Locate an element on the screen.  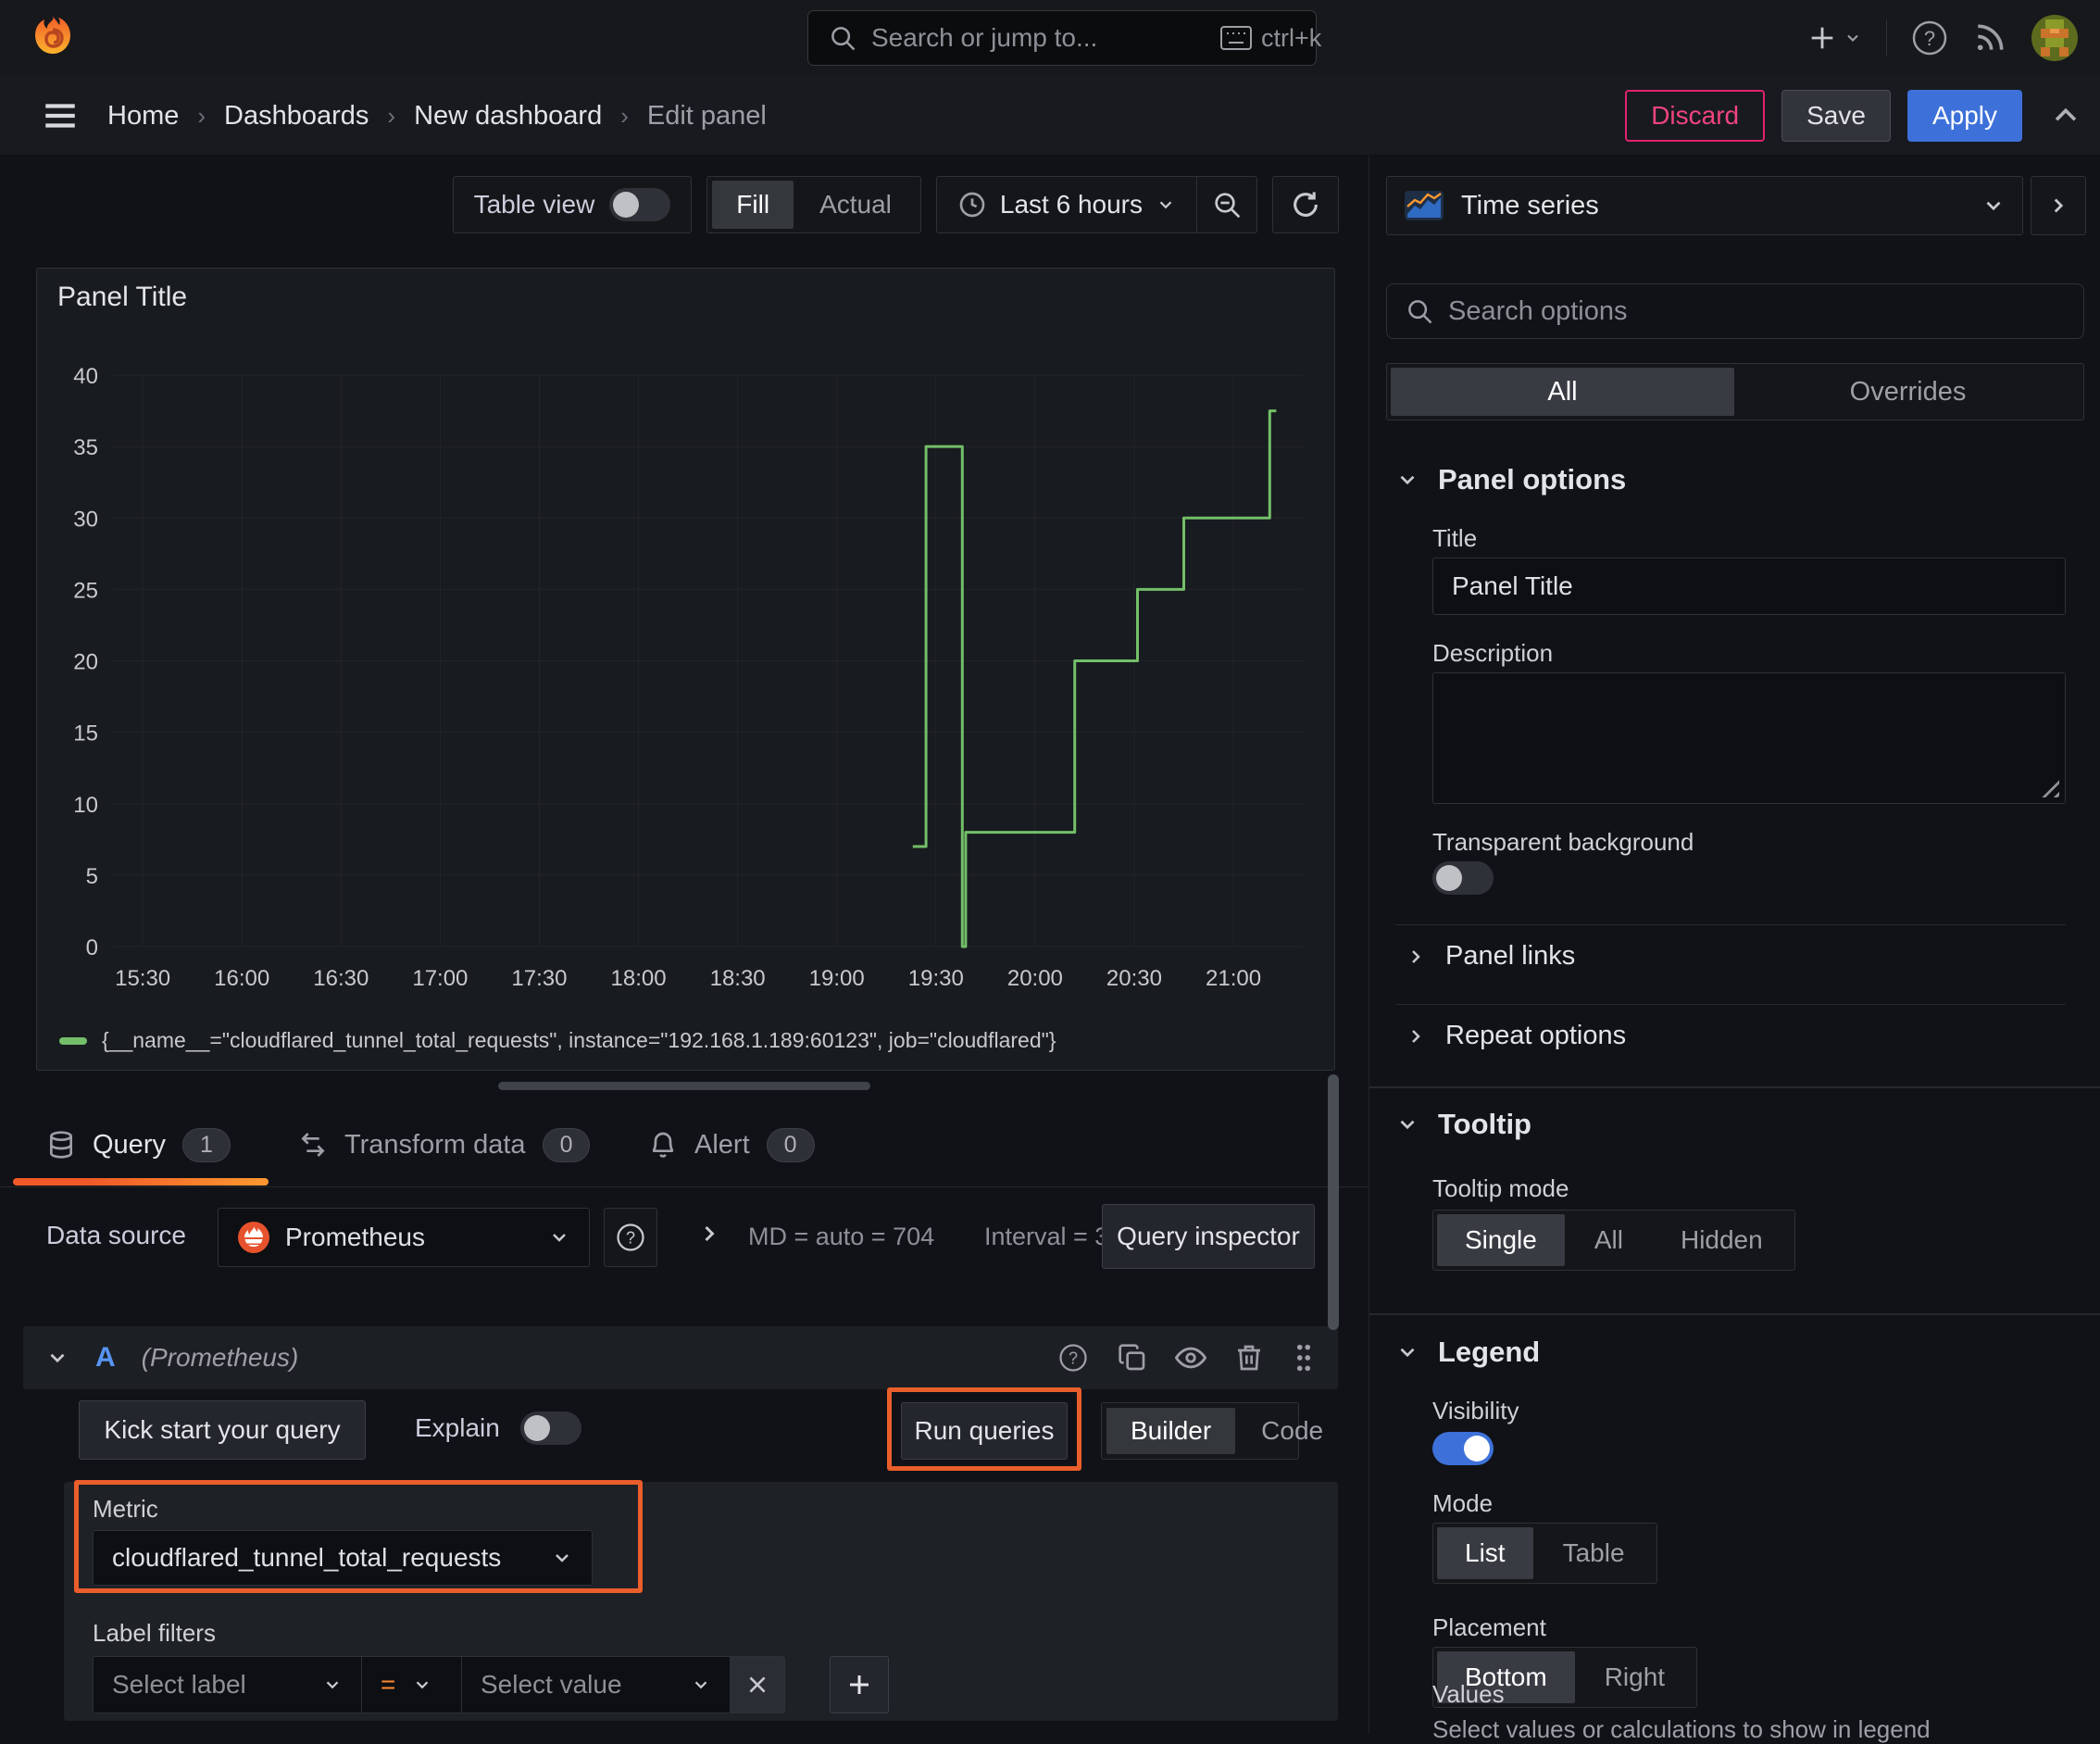
repeat-options-section: Repeat options is located at coordinates (1515, 1036).